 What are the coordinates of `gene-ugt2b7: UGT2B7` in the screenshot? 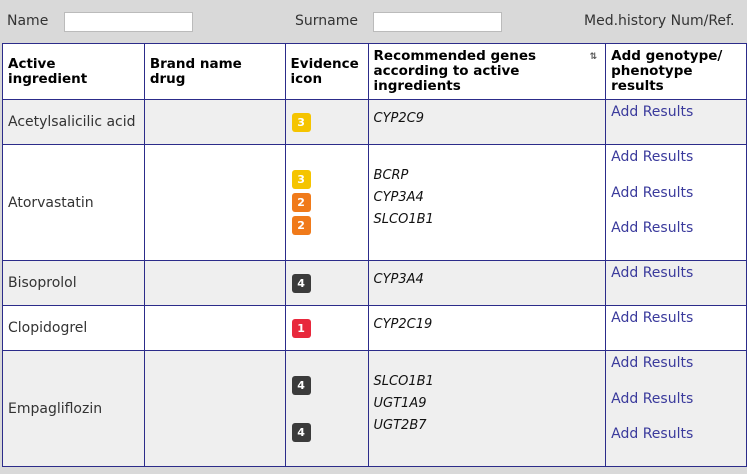 It's located at (400, 425).